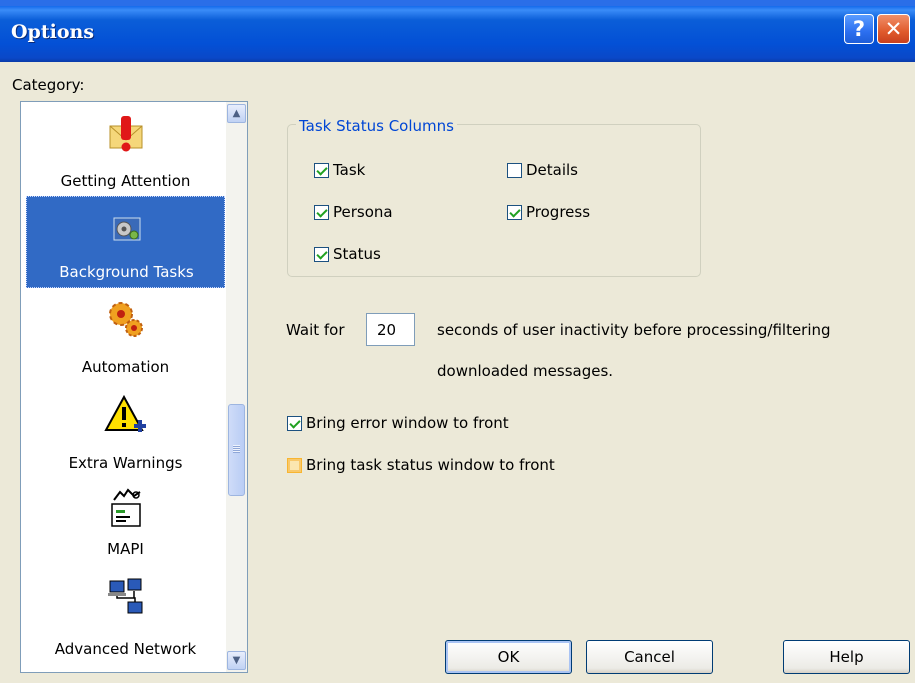  I want to click on cancel-button: Cancel, so click(649, 657).